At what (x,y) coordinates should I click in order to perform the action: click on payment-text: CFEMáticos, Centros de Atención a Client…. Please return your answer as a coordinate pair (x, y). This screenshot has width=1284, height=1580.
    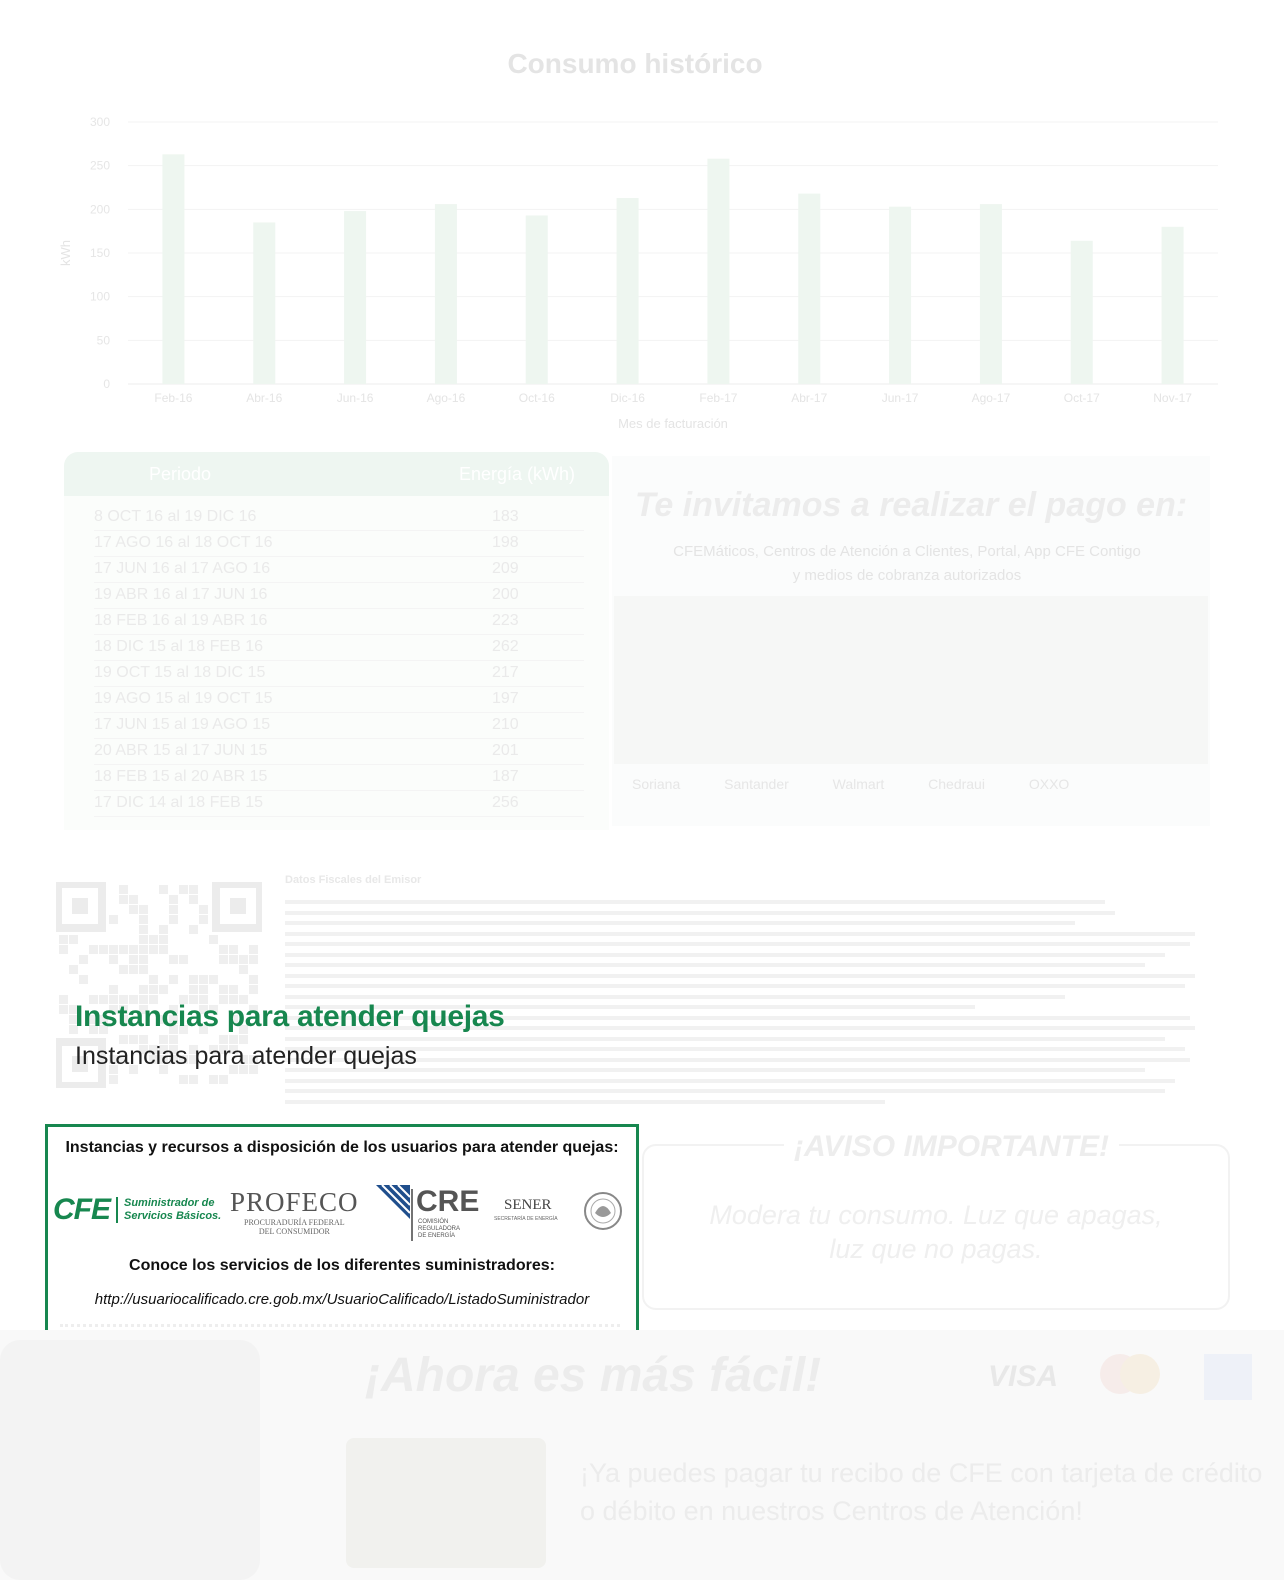
    Looking at the image, I should click on (907, 563).